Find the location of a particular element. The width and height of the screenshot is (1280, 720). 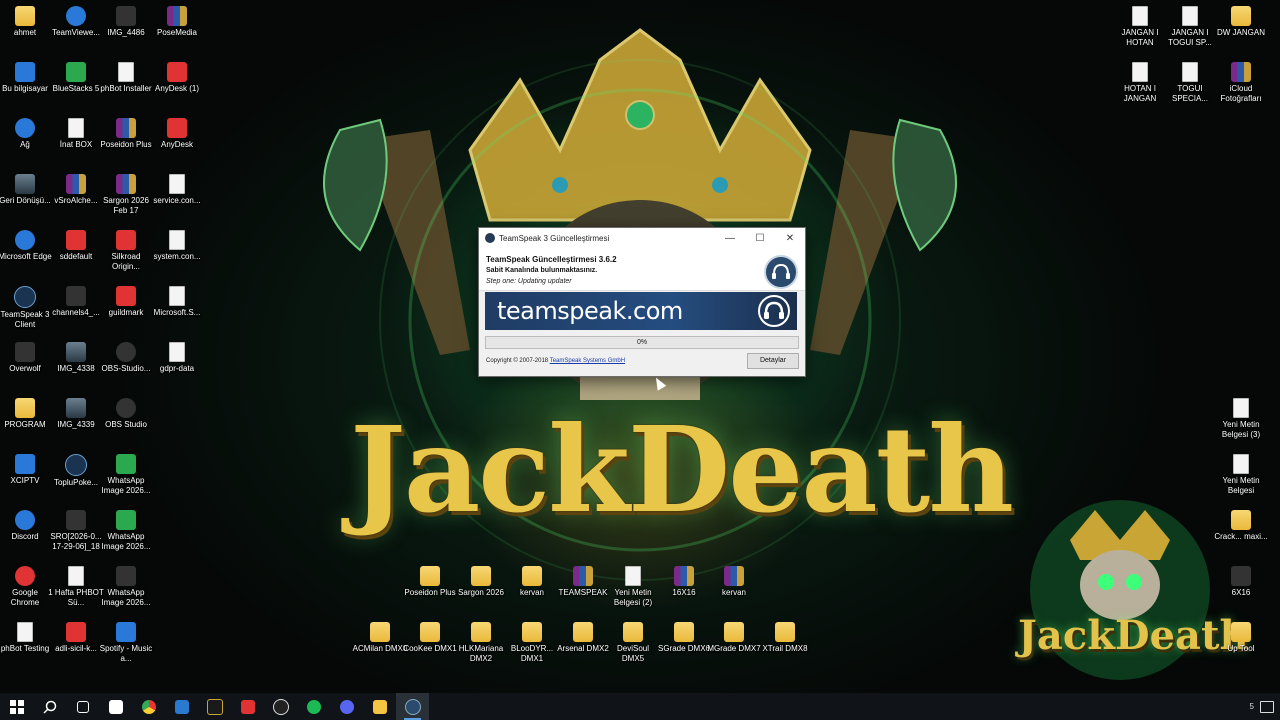

taskbar-file-explorer is located at coordinates (379, 706).